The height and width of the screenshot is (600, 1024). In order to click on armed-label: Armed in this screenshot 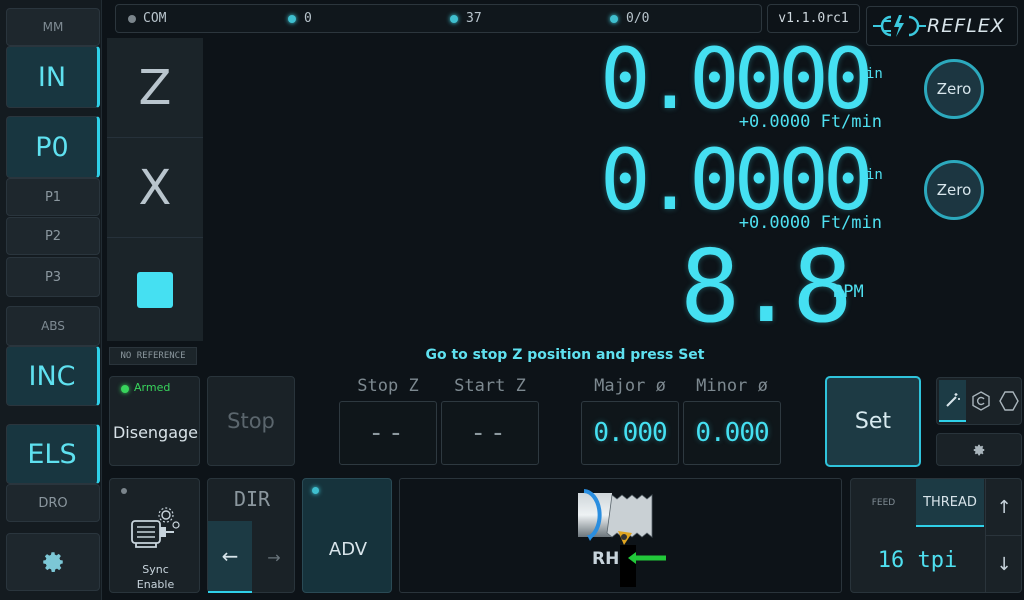, I will do `click(152, 387)`.